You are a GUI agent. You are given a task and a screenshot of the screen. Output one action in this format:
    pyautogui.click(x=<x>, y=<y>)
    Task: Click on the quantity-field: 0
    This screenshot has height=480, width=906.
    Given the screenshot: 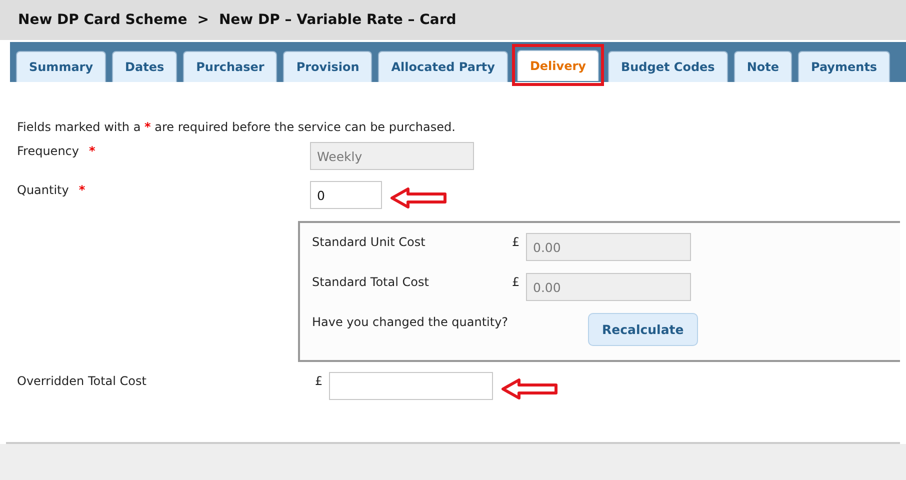 What is the action you would take?
    pyautogui.click(x=346, y=195)
    